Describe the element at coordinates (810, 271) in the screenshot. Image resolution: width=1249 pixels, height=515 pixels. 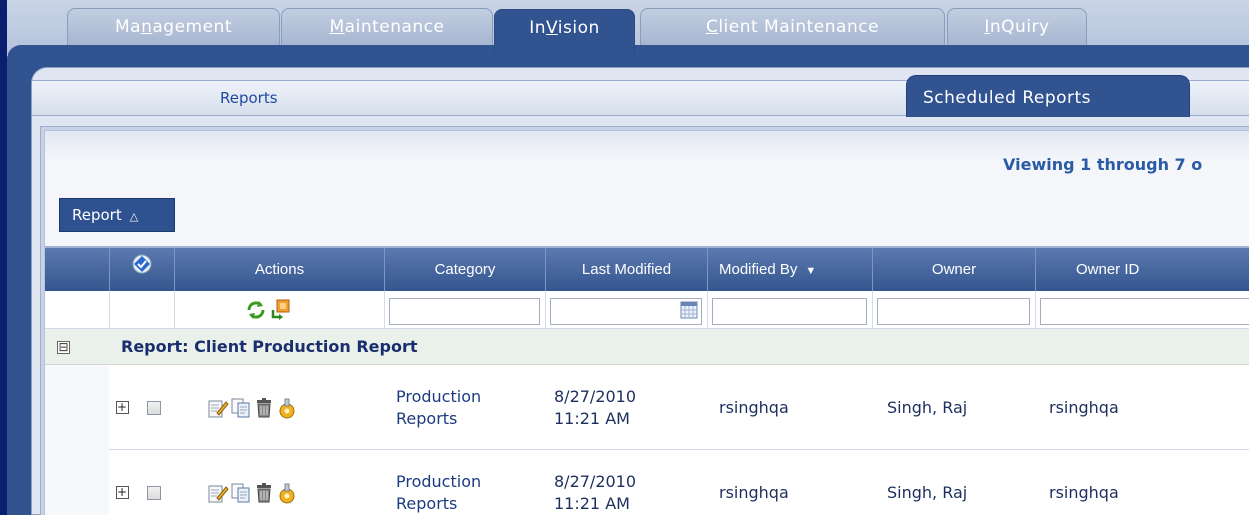
I see `filter-funnel-icon: ▼` at that location.